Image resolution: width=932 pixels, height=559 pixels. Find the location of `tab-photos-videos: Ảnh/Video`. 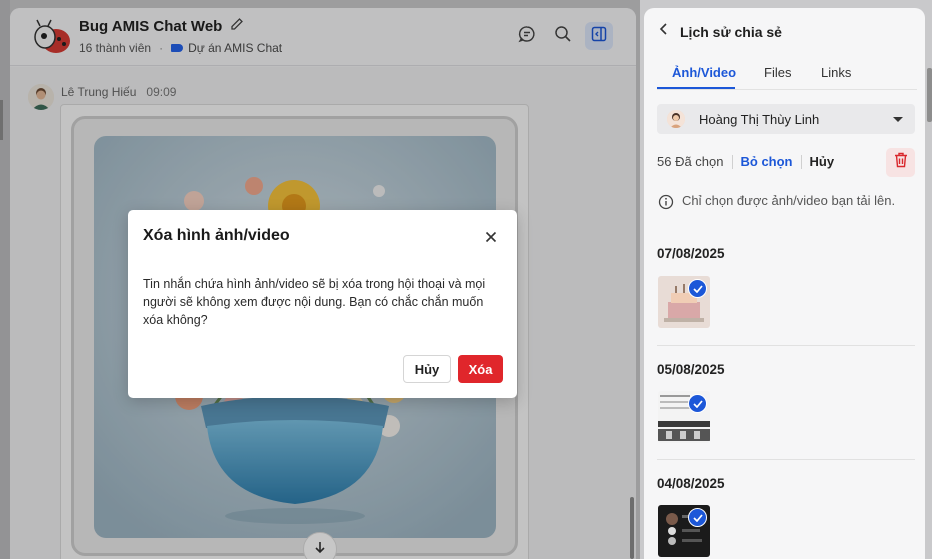

tab-photos-videos: Ảnh/Video is located at coordinates (704, 72).